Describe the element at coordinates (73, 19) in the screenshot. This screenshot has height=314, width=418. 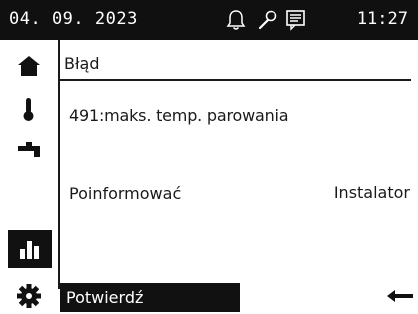
I see `status-date: 04. 09. 2023` at that location.